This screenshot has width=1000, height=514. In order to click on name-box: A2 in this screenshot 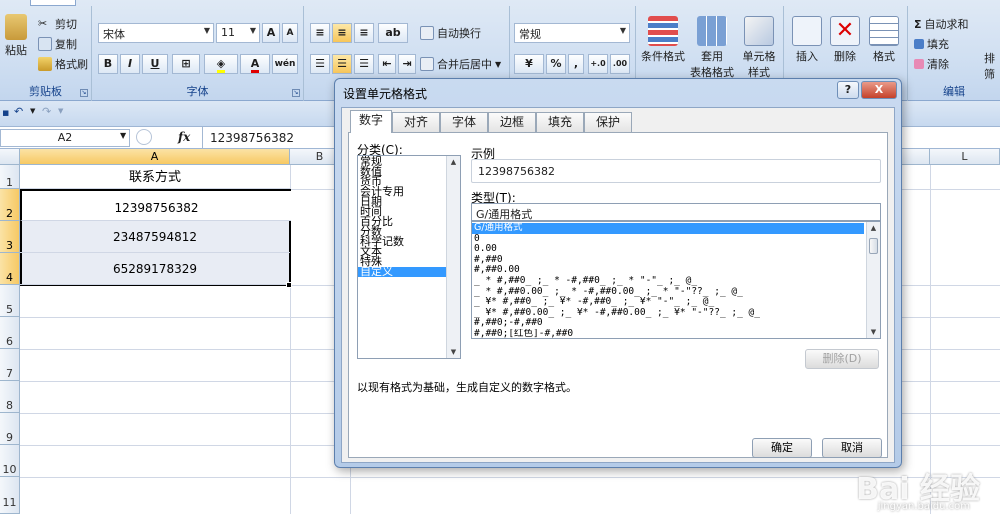, I will do `click(65, 138)`.